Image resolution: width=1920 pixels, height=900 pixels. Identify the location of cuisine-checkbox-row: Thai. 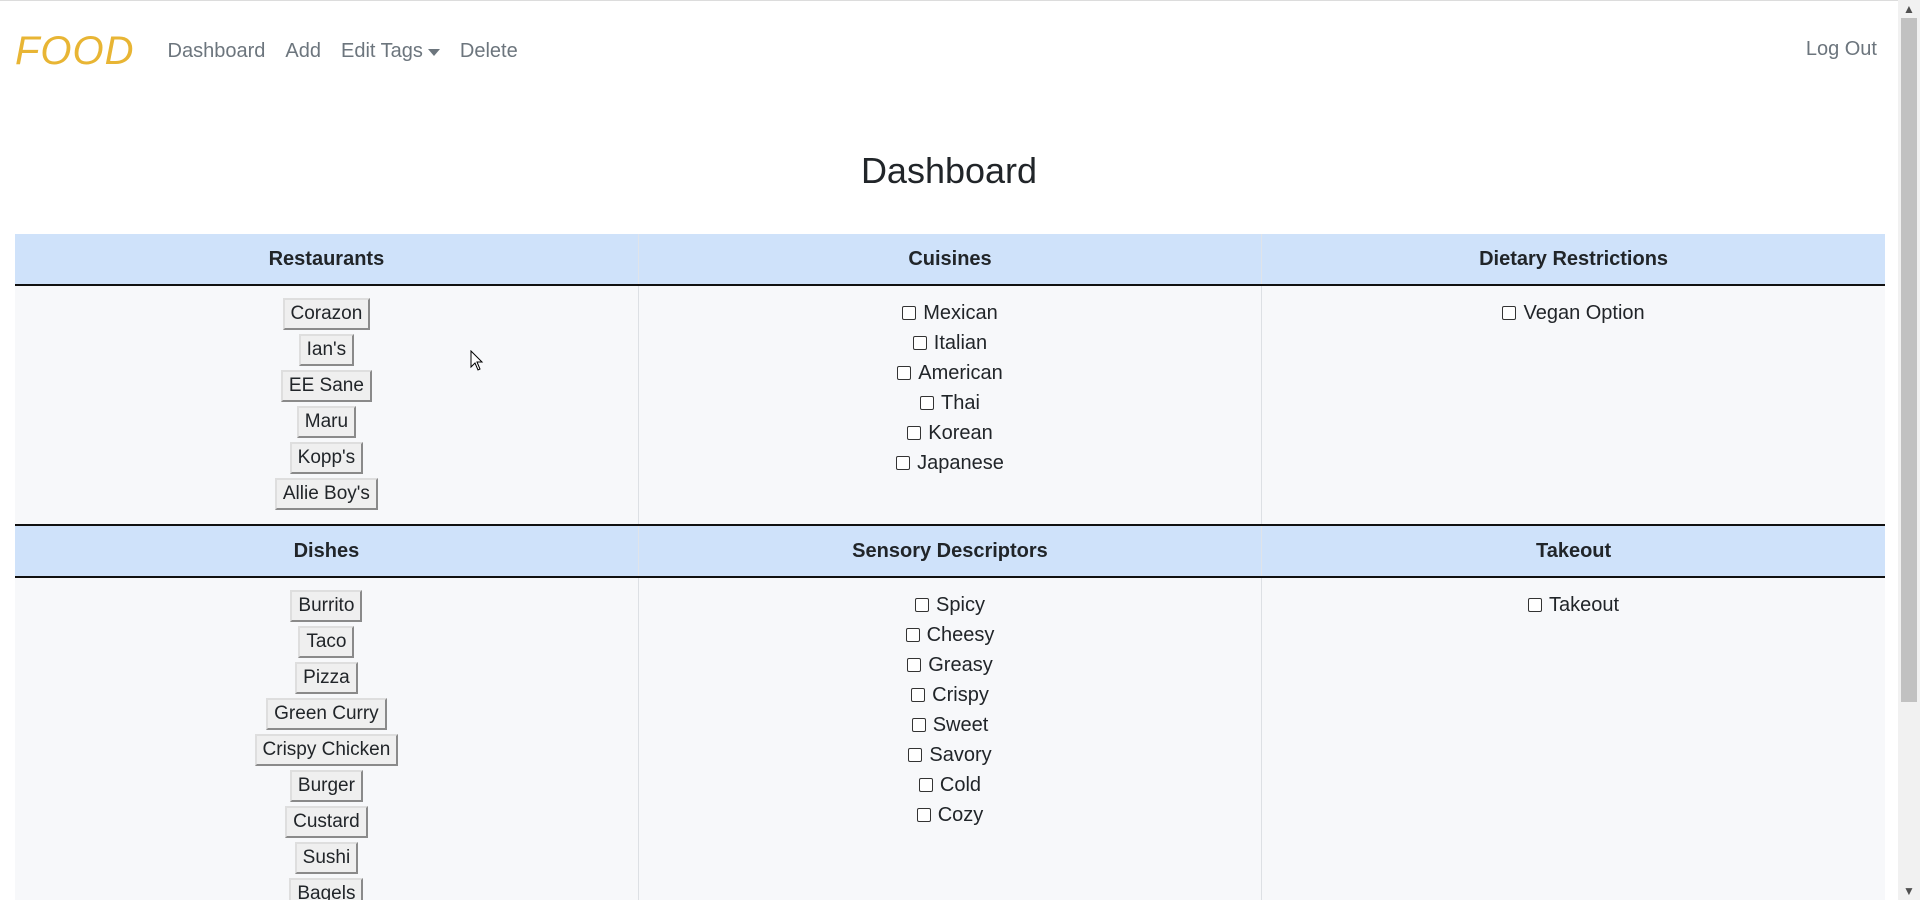
(950, 403).